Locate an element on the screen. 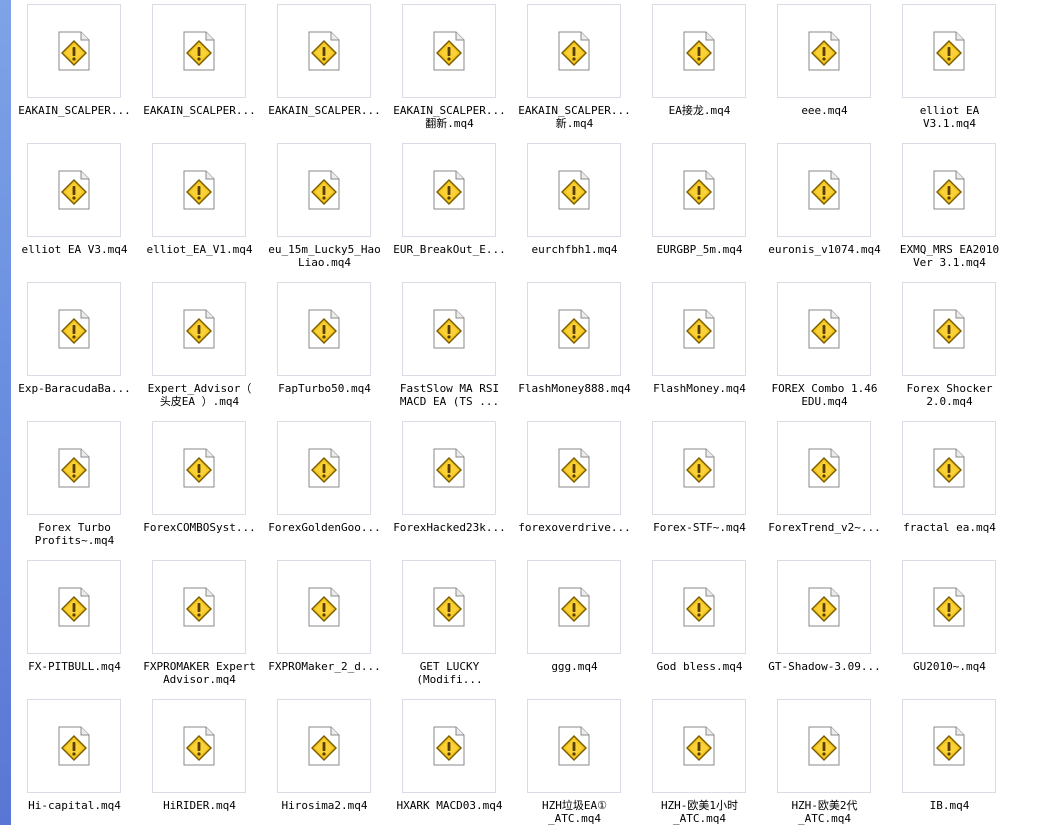 The image size is (1052, 825). file-item: euronis_v1074.mq4 is located at coordinates (824, 212).